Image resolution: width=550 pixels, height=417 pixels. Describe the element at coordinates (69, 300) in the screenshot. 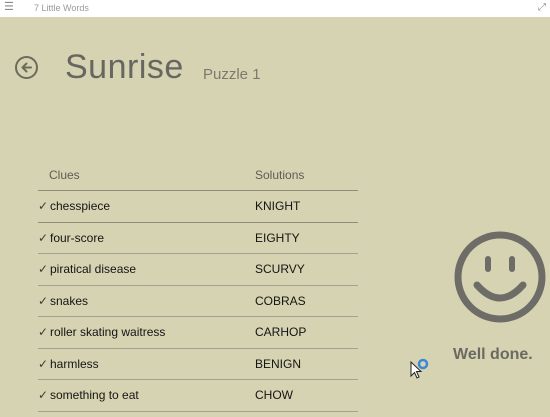

I see `clue-text: snakes` at that location.